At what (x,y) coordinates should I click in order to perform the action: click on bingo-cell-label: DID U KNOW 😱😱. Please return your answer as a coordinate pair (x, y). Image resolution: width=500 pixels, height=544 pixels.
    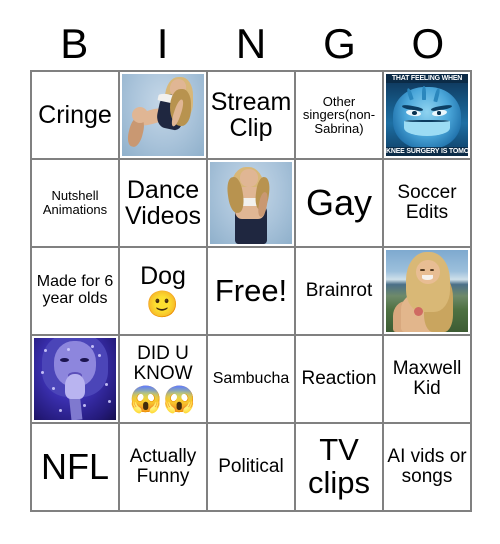
    Looking at the image, I should click on (163, 378).